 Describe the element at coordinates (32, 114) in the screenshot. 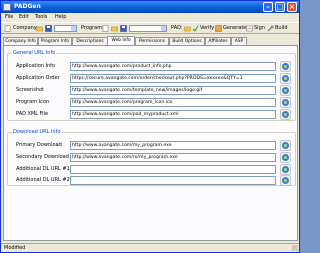

I see `pad-xml-file-label: PAD XML File` at that location.